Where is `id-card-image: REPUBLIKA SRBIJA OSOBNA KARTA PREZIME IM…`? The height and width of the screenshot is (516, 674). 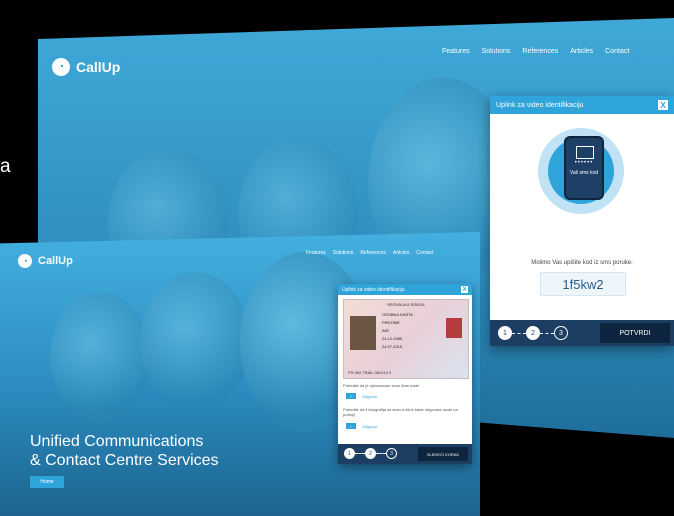 id-card-image: REPUBLIKA SRBIJA OSOBNA KARTA PREZIME IM… is located at coordinates (406, 339).